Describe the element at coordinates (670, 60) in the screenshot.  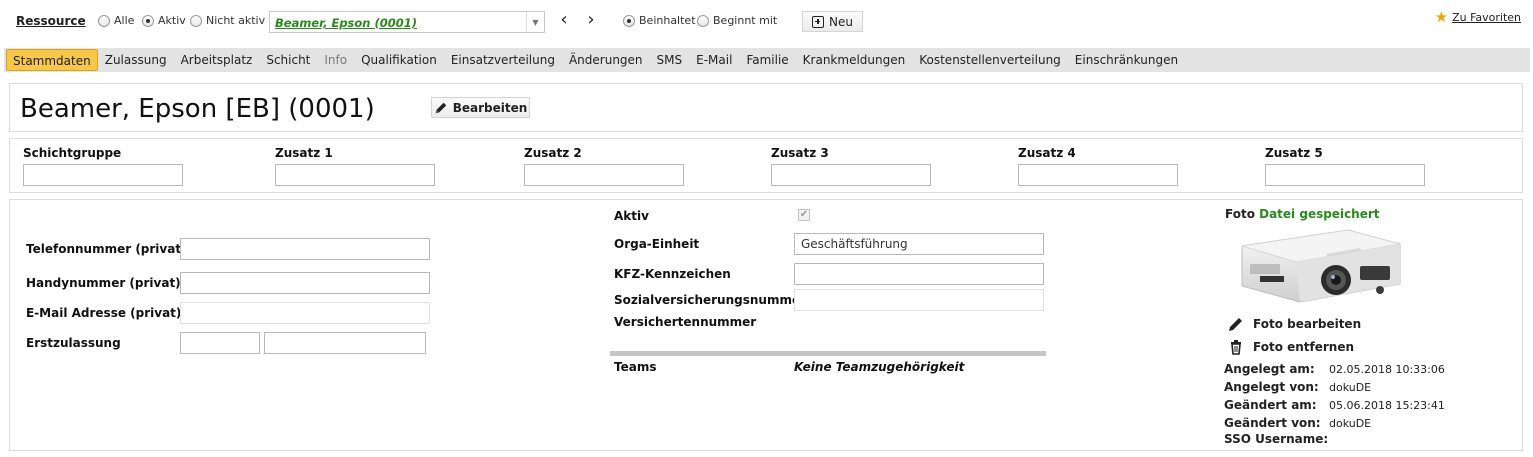
I see `tab-sms: SMS` at that location.